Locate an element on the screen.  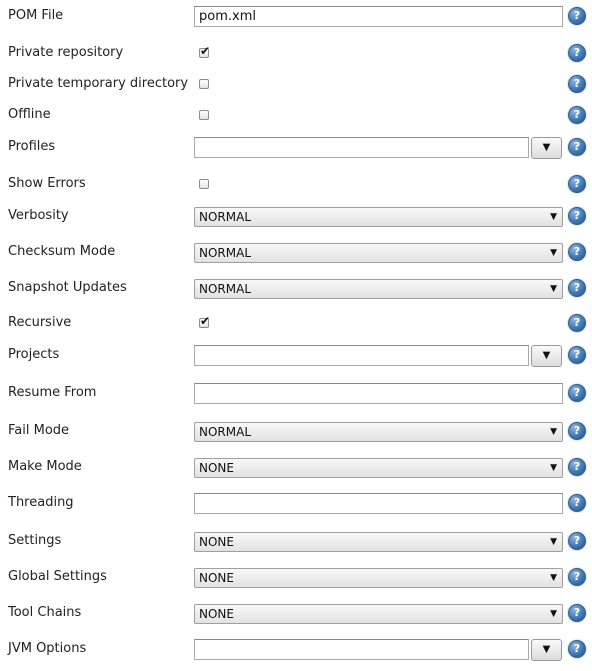
projects-input is located at coordinates (361, 355).